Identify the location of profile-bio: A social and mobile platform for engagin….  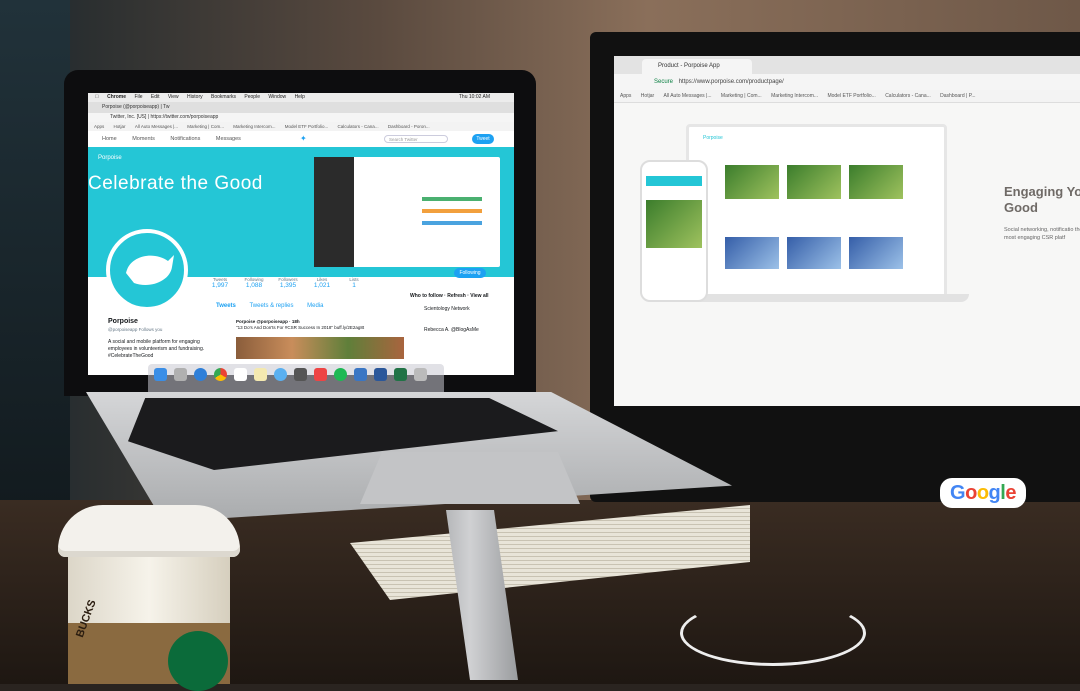
(156, 349).